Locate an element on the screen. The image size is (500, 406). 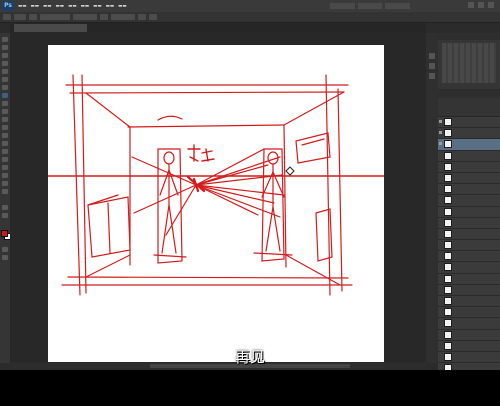
lasso-icon is located at coordinates (5, 55).